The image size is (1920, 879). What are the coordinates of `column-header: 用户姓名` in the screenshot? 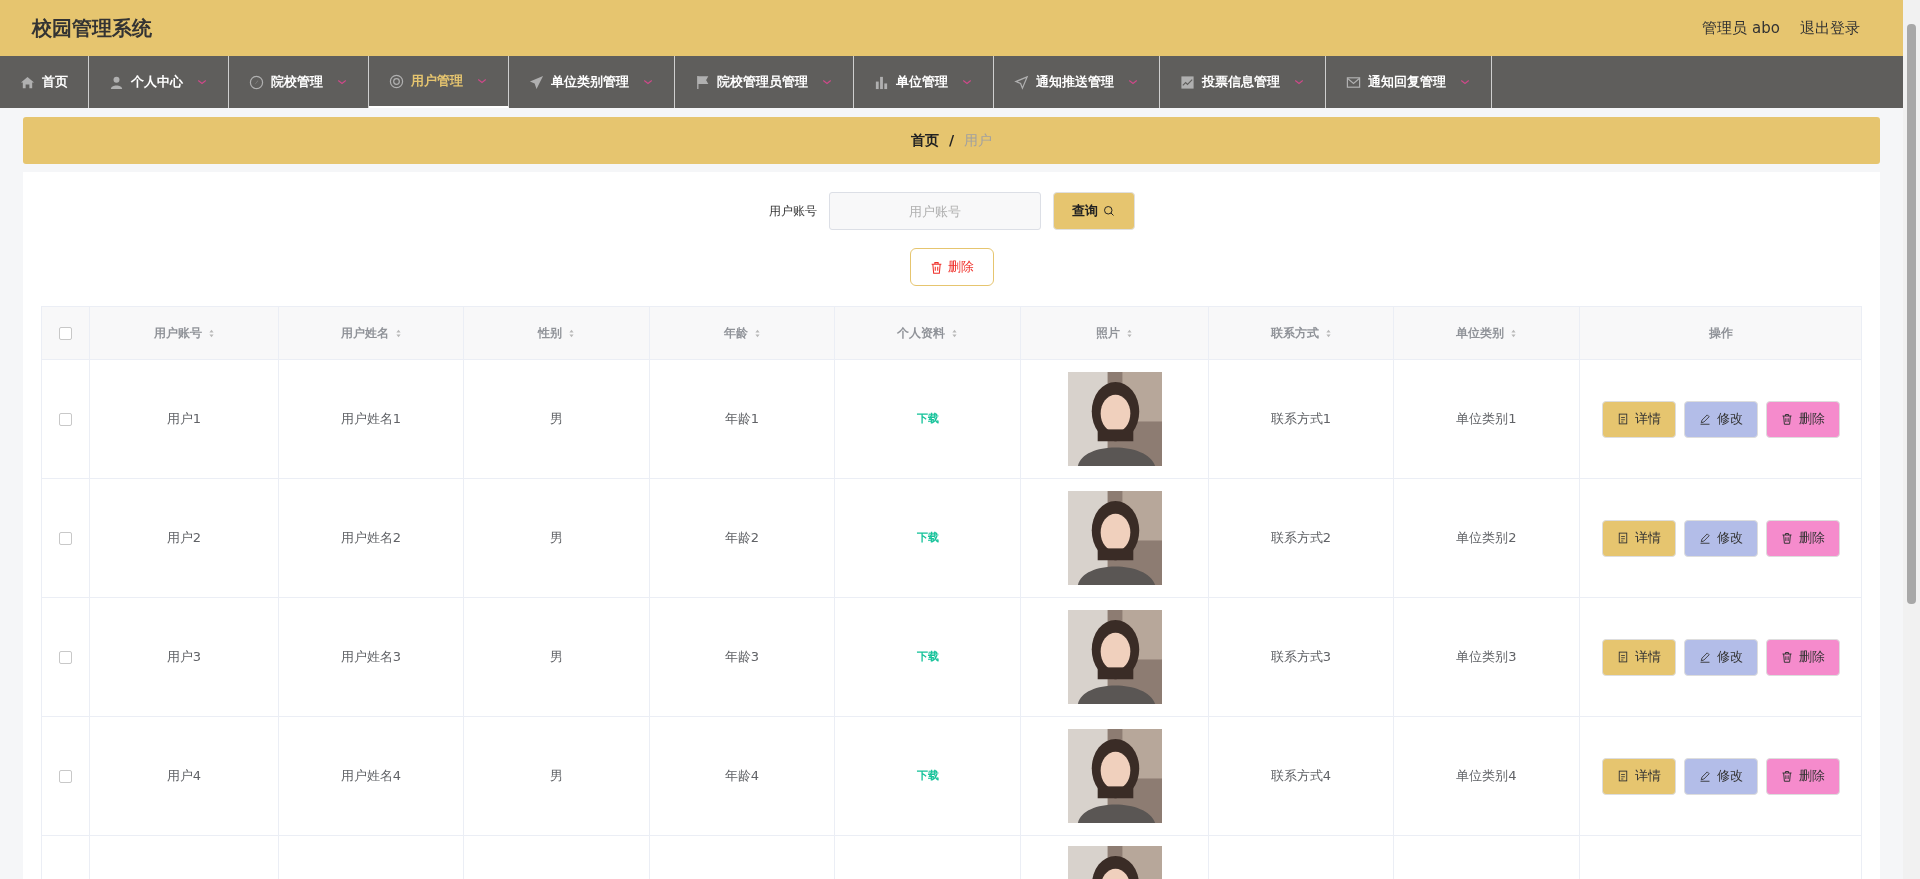 It's located at (364, 333).